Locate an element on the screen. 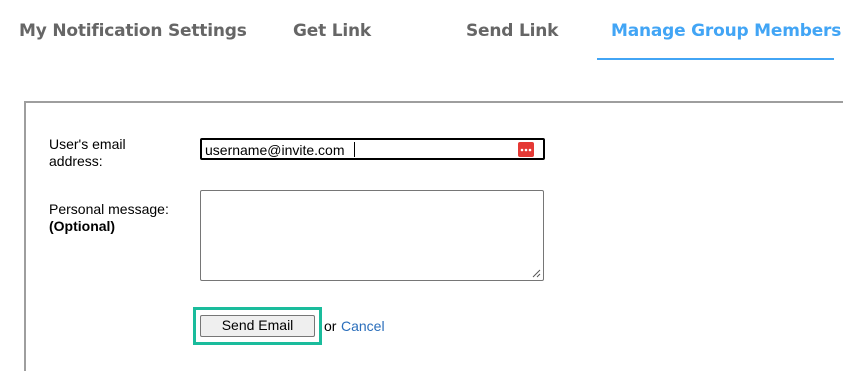  resize-grip-icon is located at coordinates (536, 273).